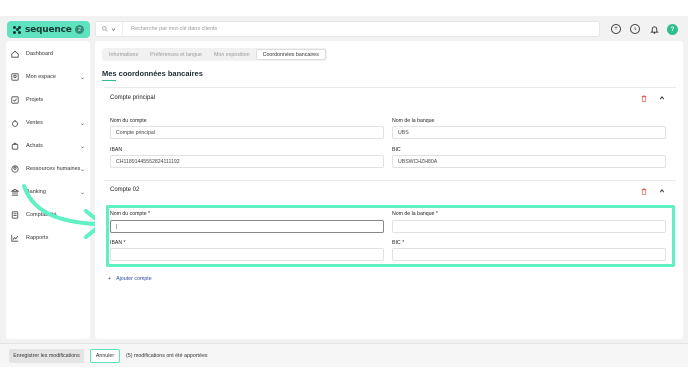 The image size is (688, 387). What do you see at coordinates (167, 356) in the screenshot?
I see `changes-status-text: (5) modifications ont été apportées` at bounding box center [167, 356].